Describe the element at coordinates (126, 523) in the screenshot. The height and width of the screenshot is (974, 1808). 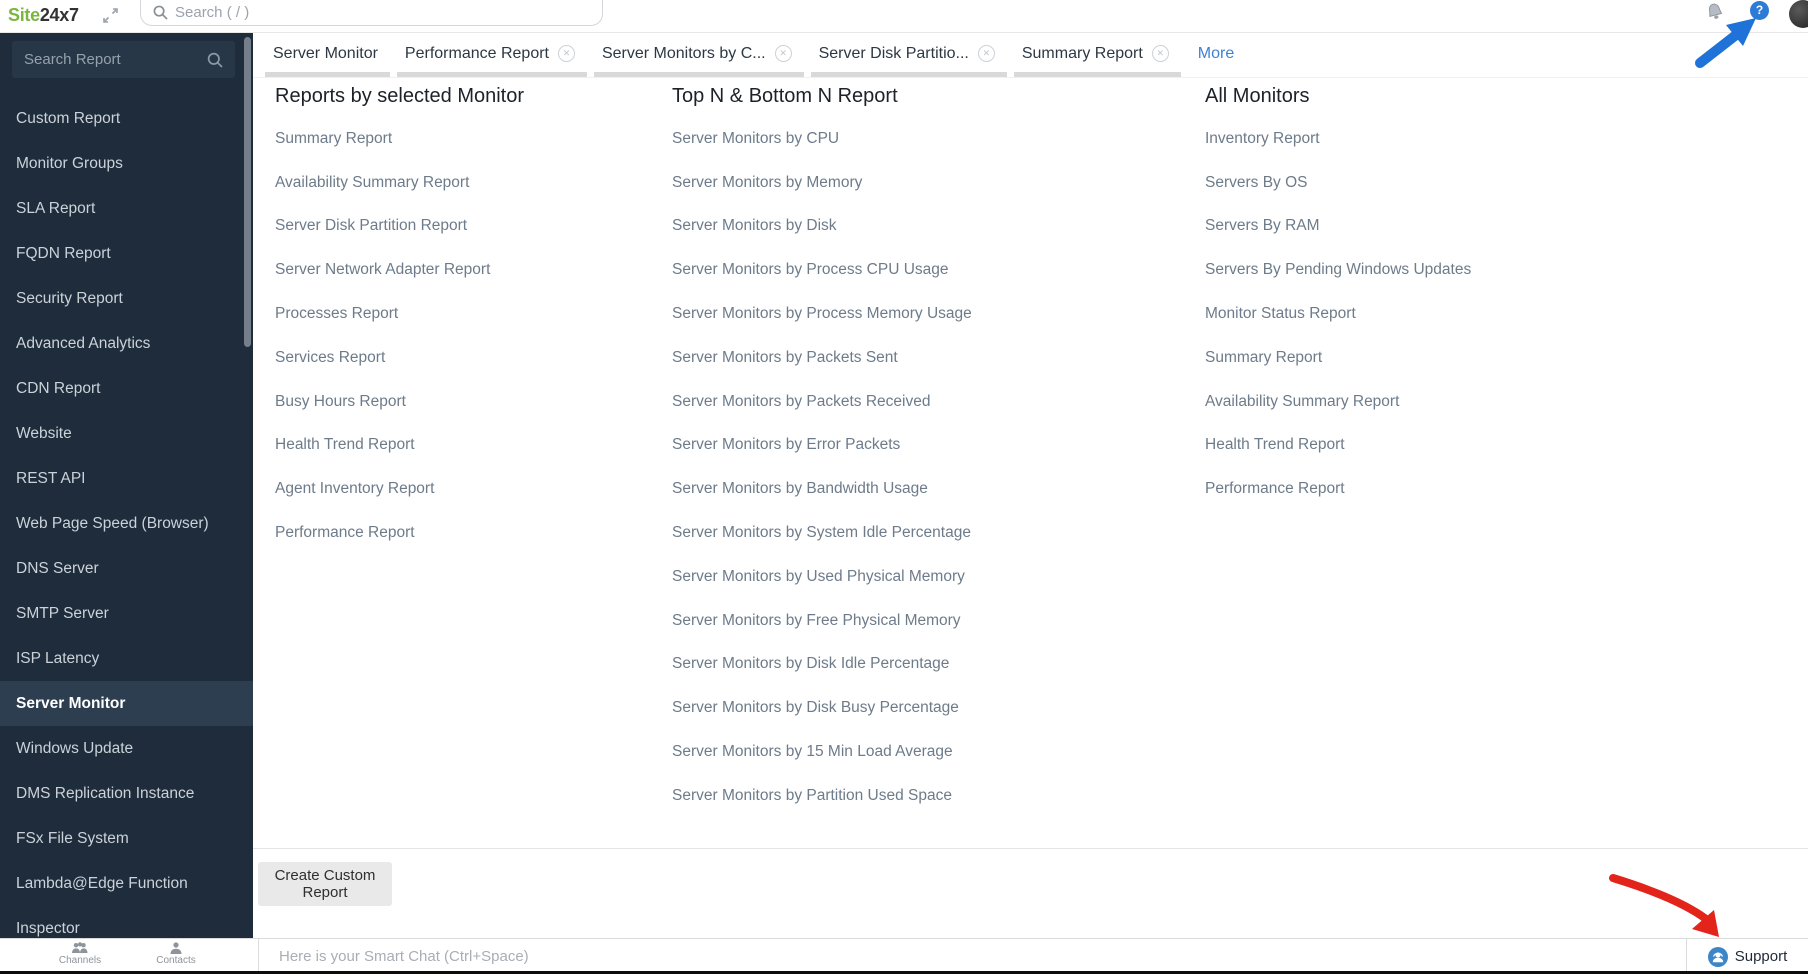
I see `sidebar-item: Web Page Speed (Browser)` at that location.